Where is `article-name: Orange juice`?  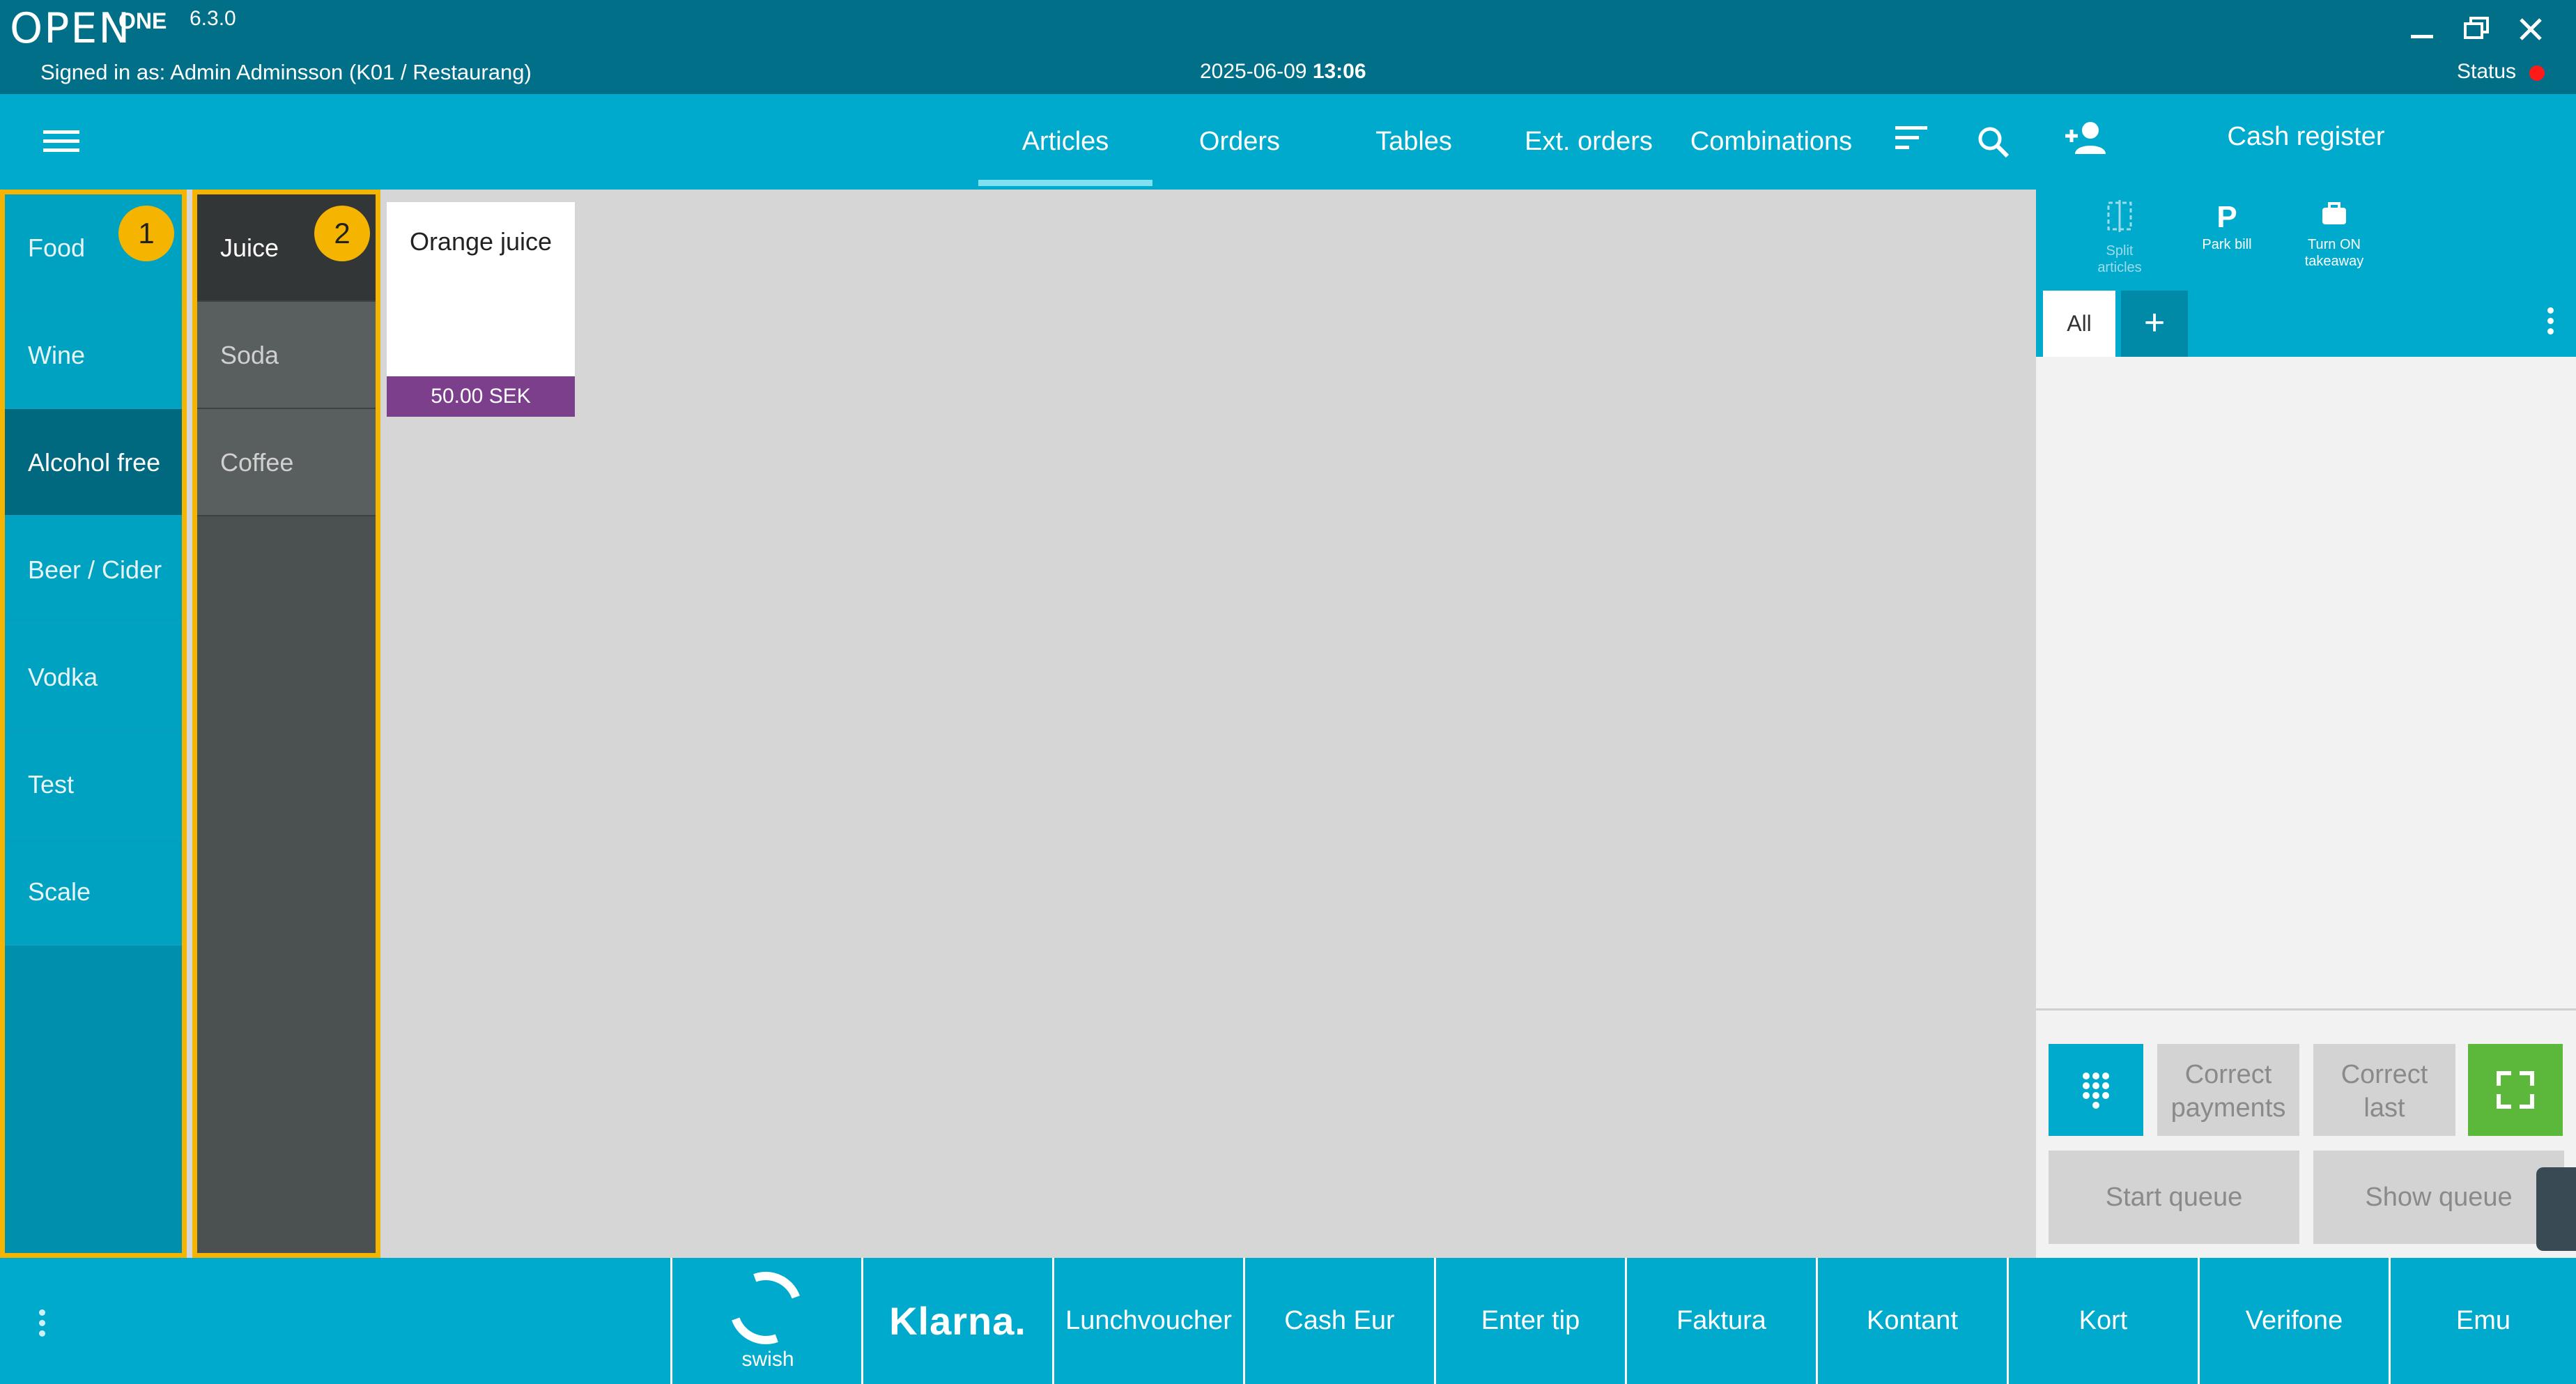 article-name: Orange juice is located at coordinates (481, 241).